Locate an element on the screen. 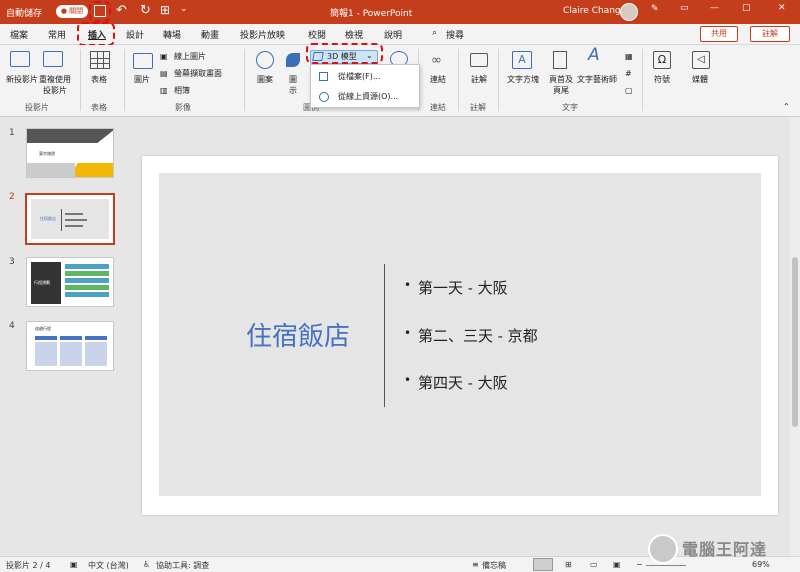  media-icon: ◁ is located at coordinates (701, 60).